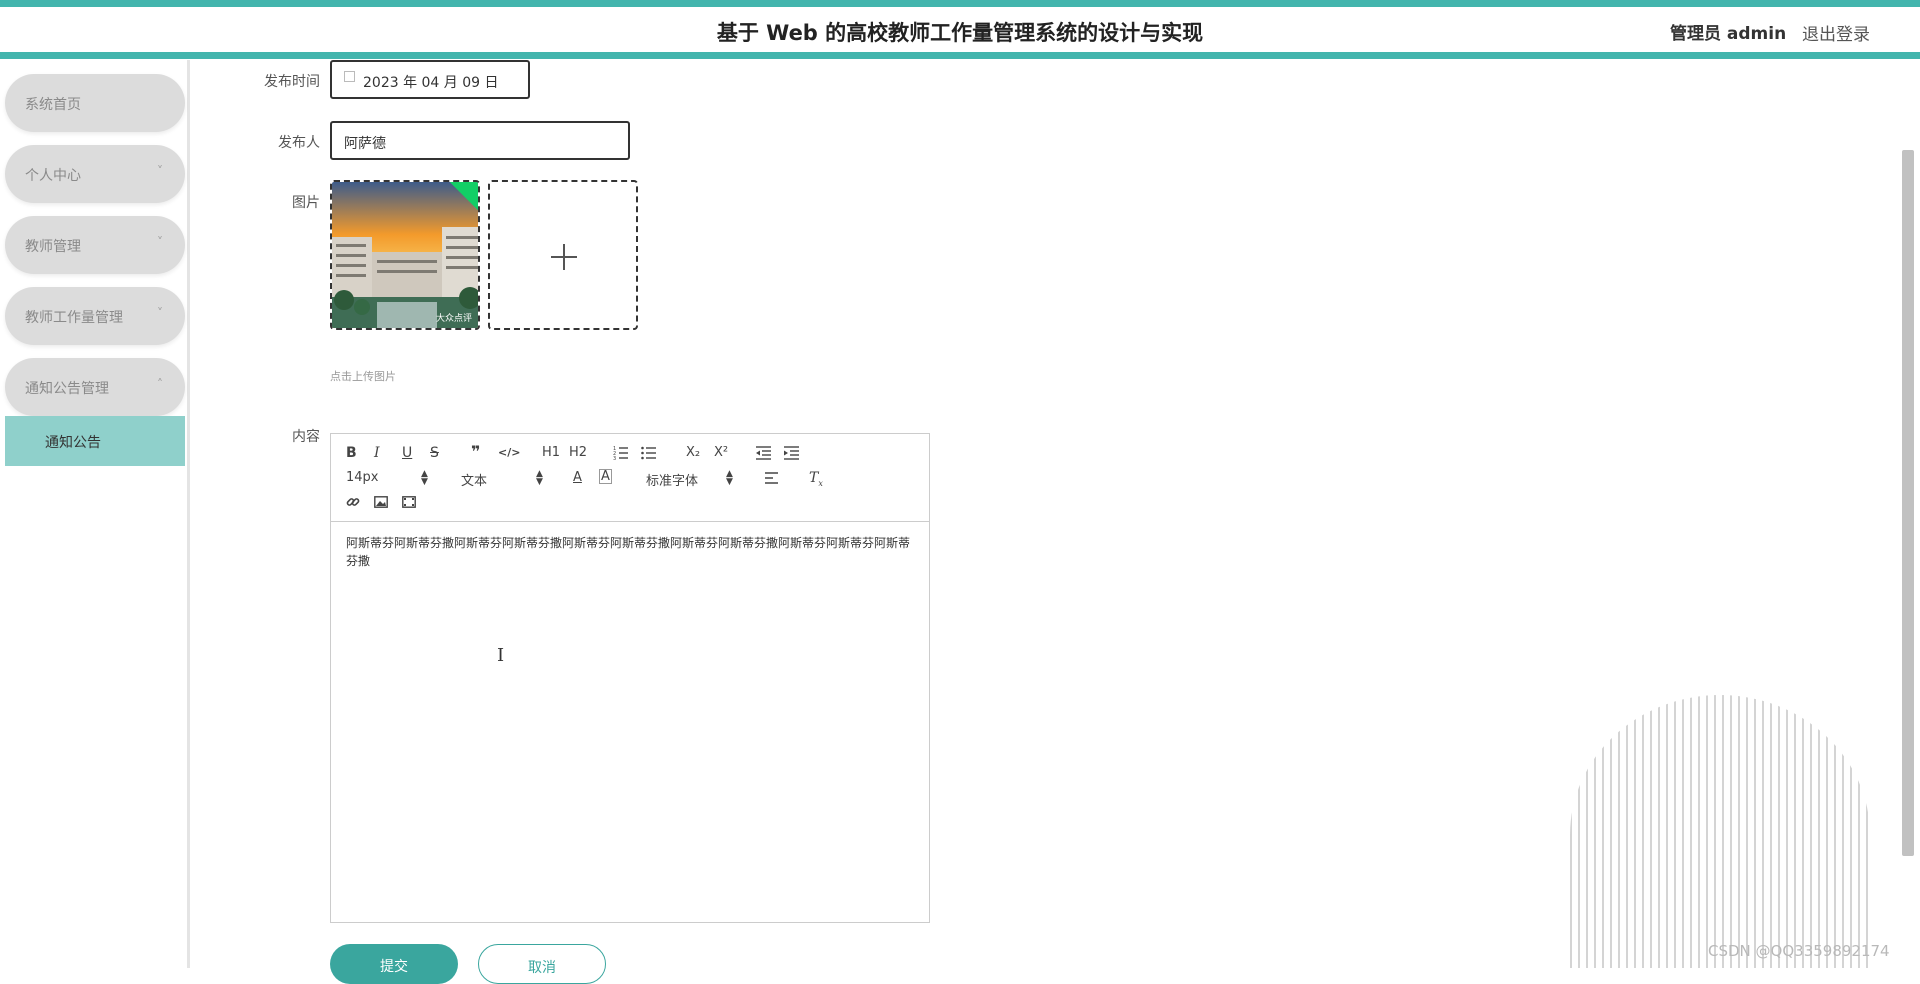 The image size is (1920, 984). I want to click on publish-time-picker: 2023 年 04 月 09 日, so click(430, 79).